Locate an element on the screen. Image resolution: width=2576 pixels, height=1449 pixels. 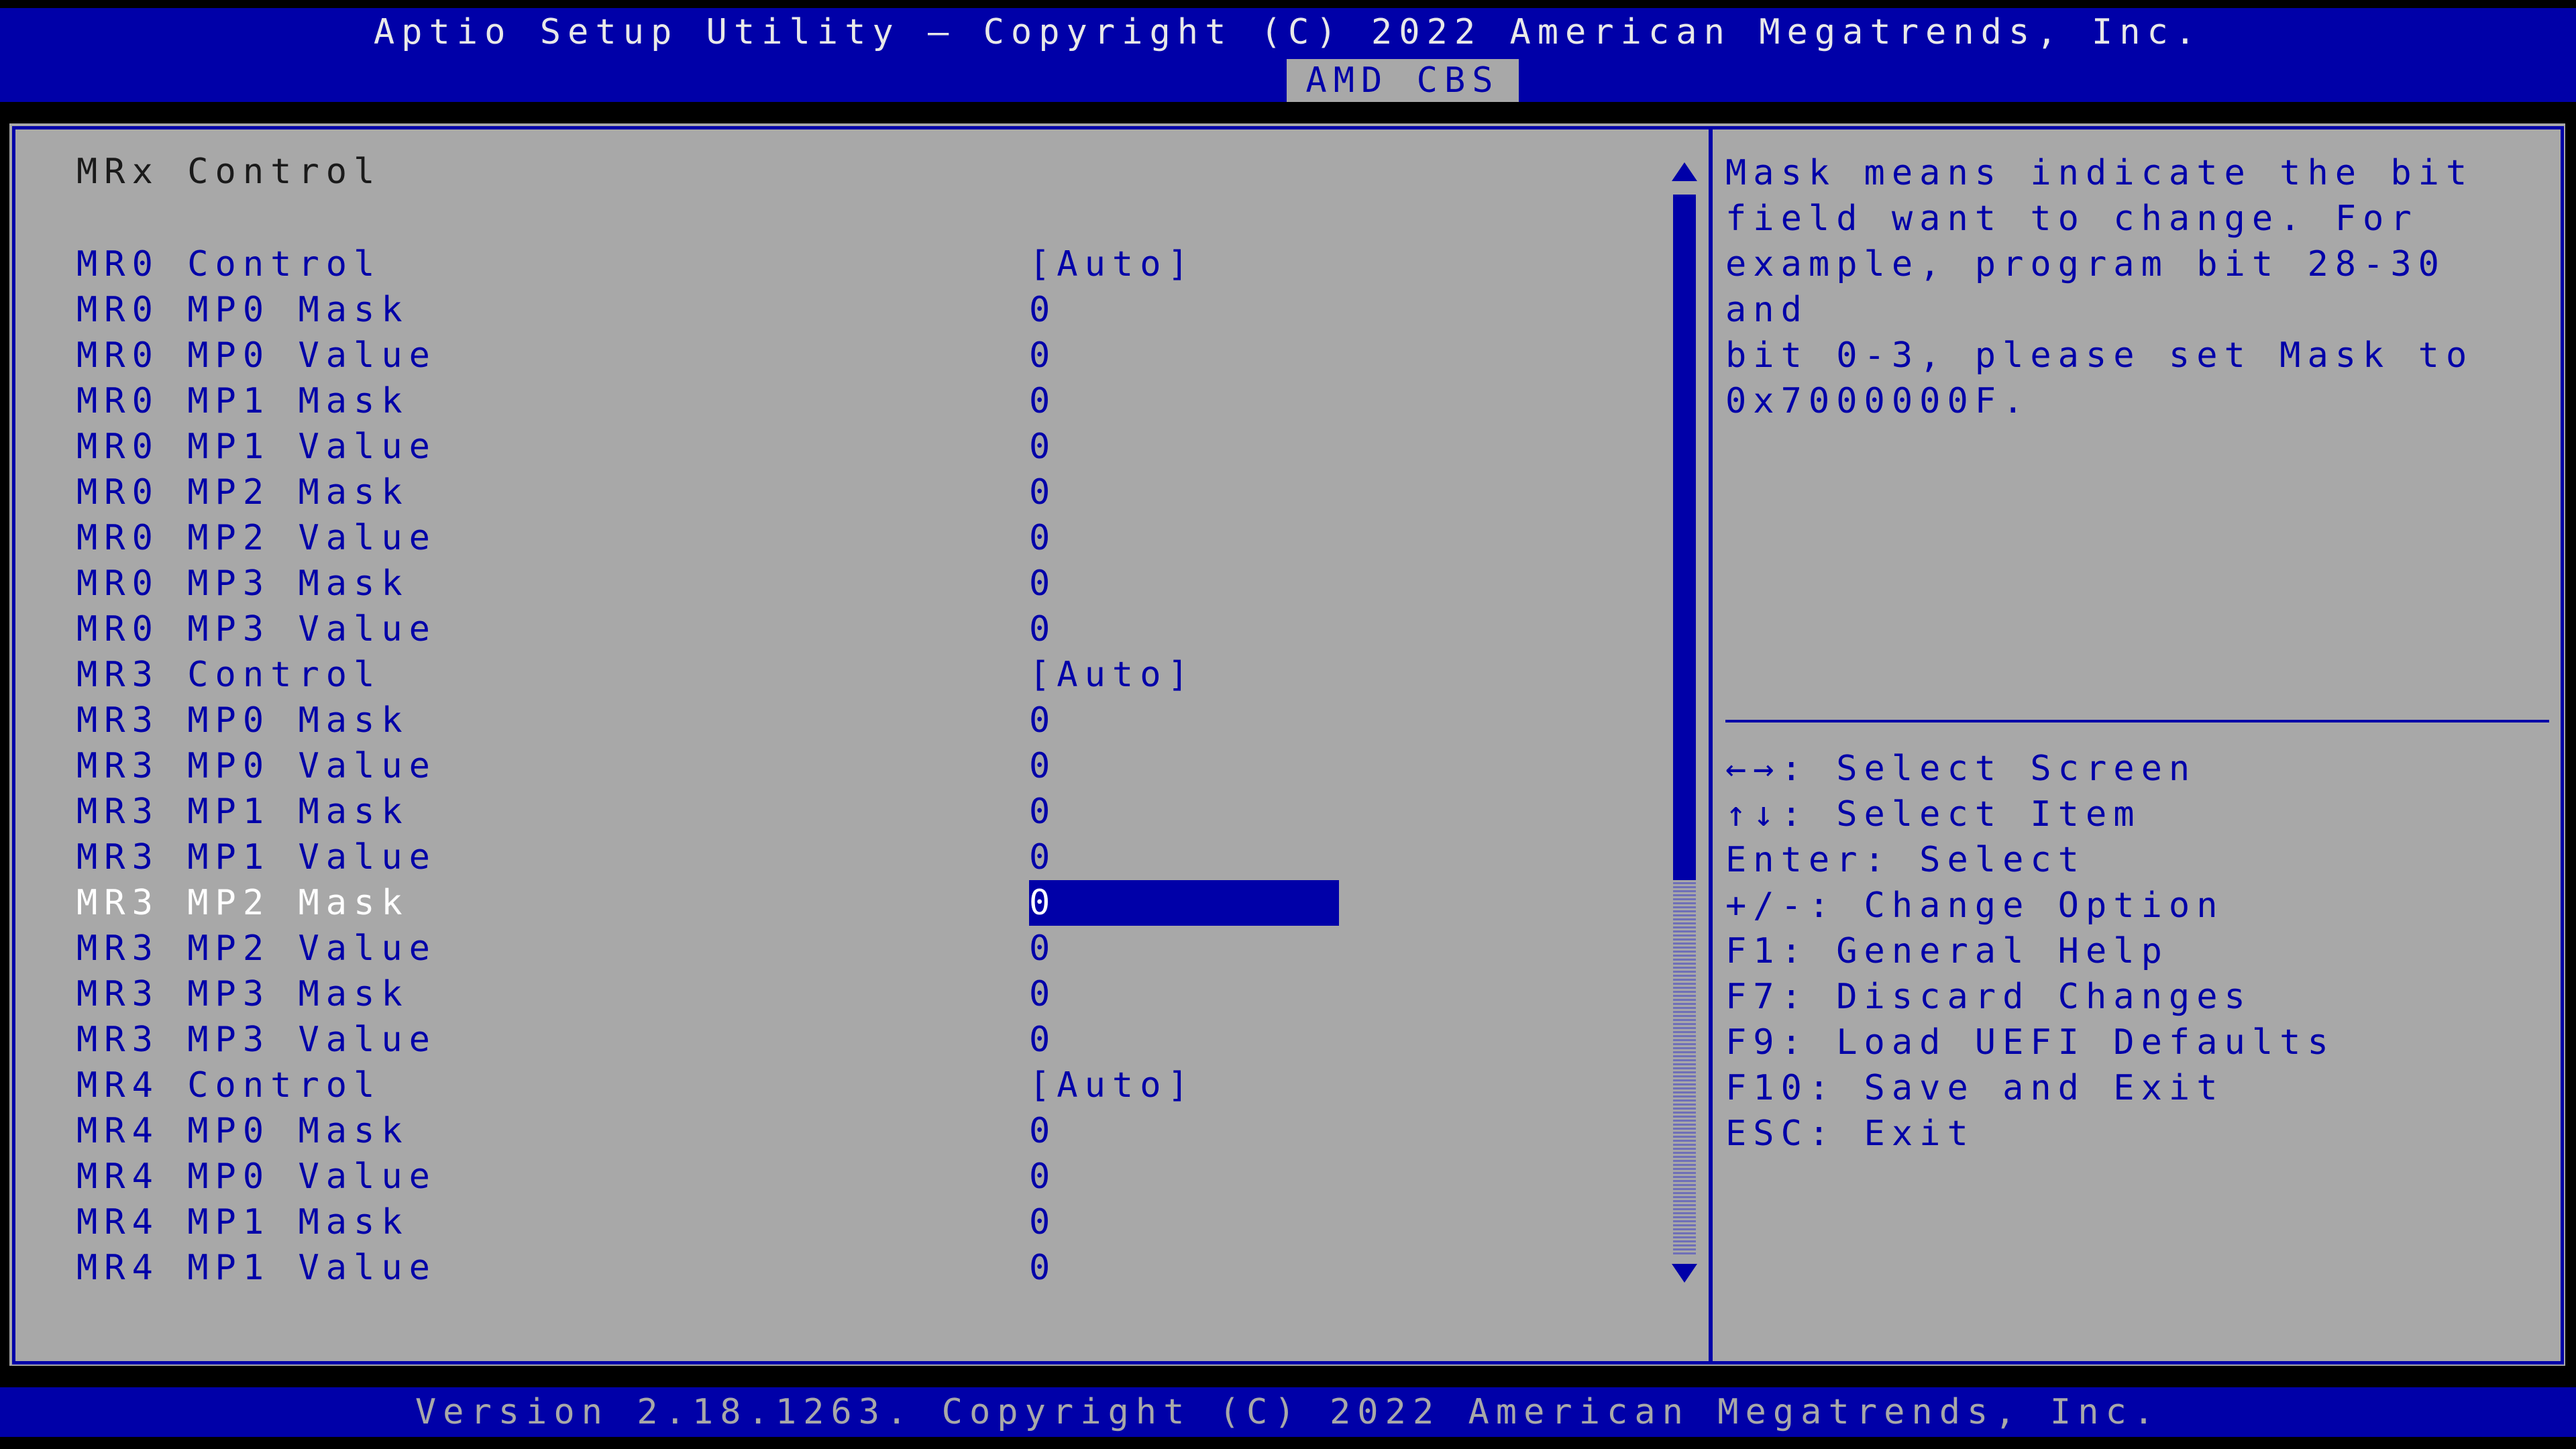
setting-label-mr3-mp3-value: MR3 MP3 Value is located at coordinates (256, 1040).